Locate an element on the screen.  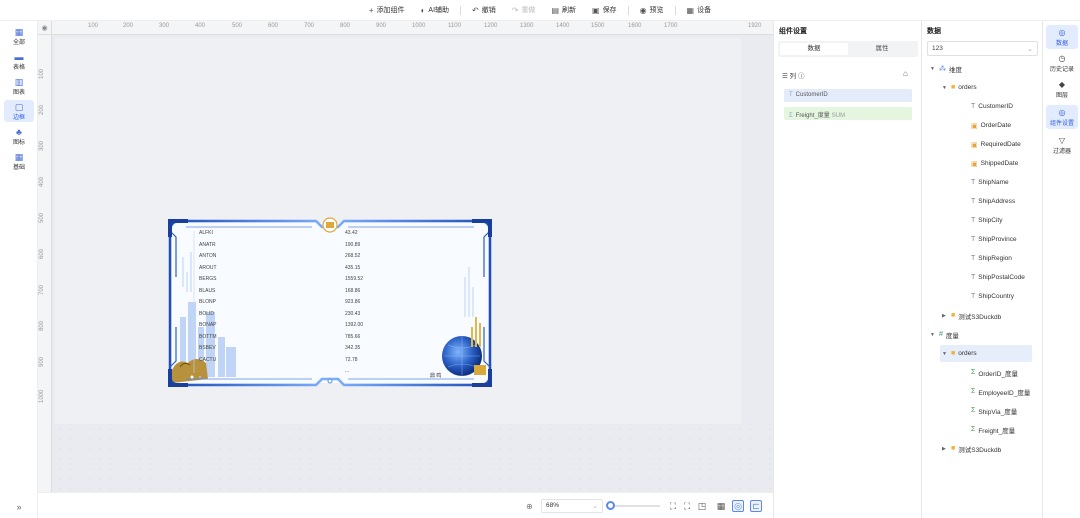
sidebar-item-table: ▬ 表格 is located at coordinates (19, 61).